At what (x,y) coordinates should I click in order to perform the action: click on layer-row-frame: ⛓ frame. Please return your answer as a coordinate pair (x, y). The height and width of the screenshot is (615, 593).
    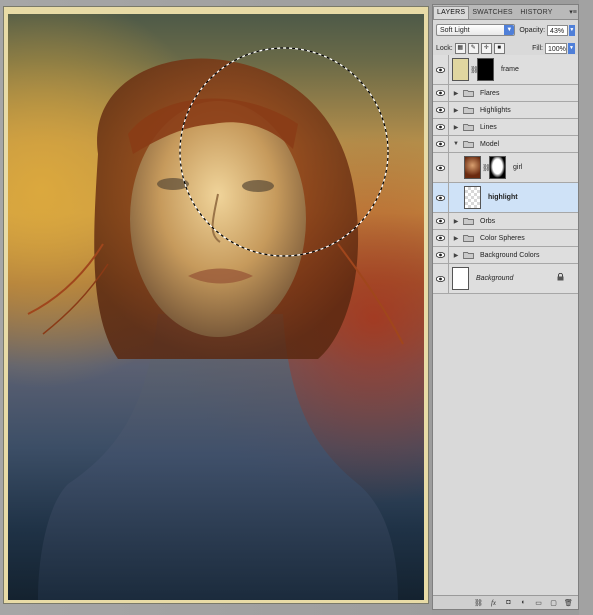
    Looking at the image, I should click on (505, 70).